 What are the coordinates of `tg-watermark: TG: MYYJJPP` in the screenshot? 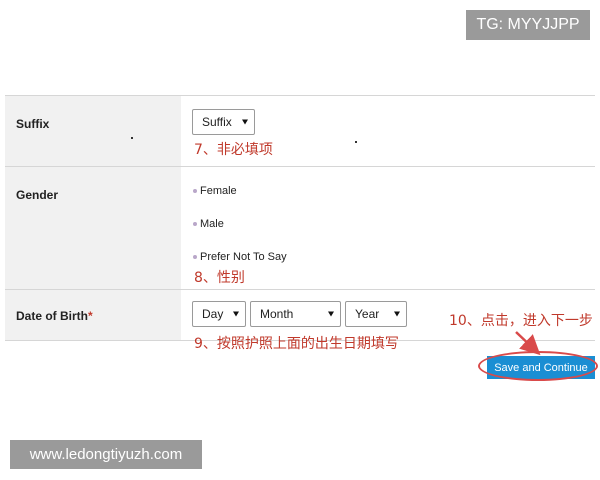 It's located at (528, 25).